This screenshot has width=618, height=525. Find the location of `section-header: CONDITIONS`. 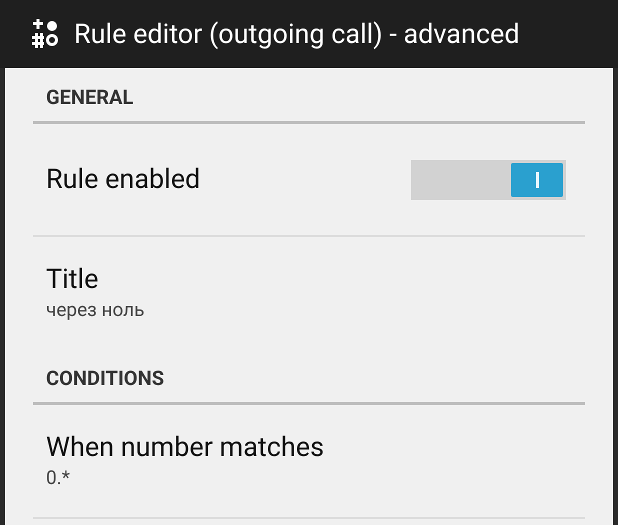

section-header: CONDITIONS is located at coordinates (105, 378).